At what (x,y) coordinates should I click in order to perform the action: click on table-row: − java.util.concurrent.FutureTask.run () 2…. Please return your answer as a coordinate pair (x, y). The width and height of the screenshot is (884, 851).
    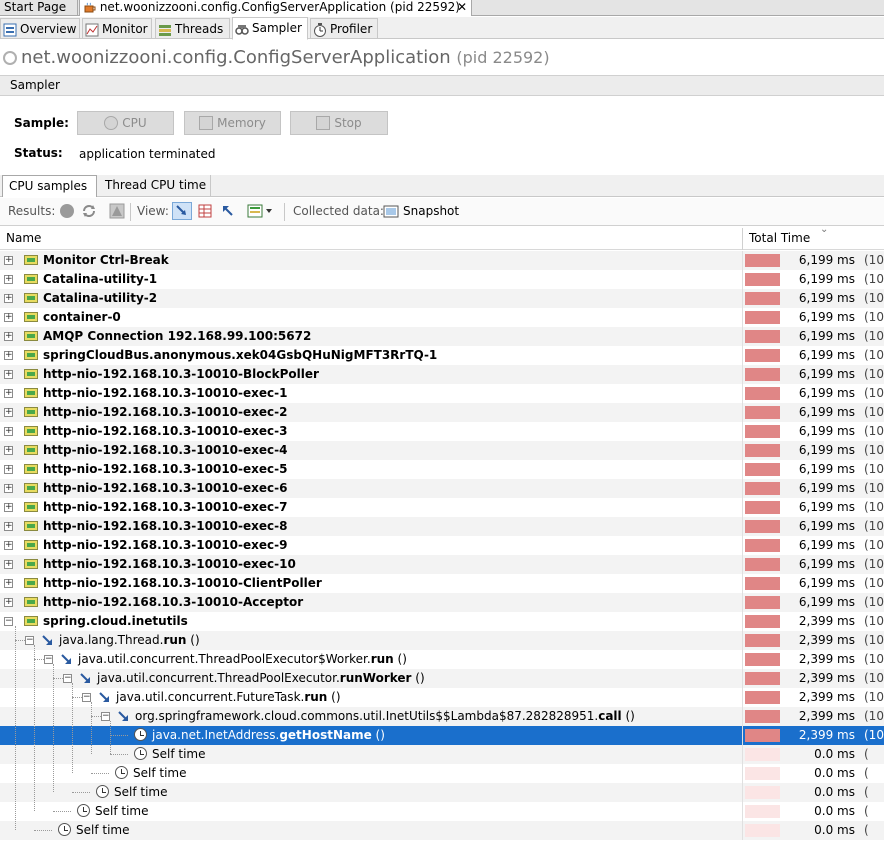
    Looking at the image, I should click on (442, 697).